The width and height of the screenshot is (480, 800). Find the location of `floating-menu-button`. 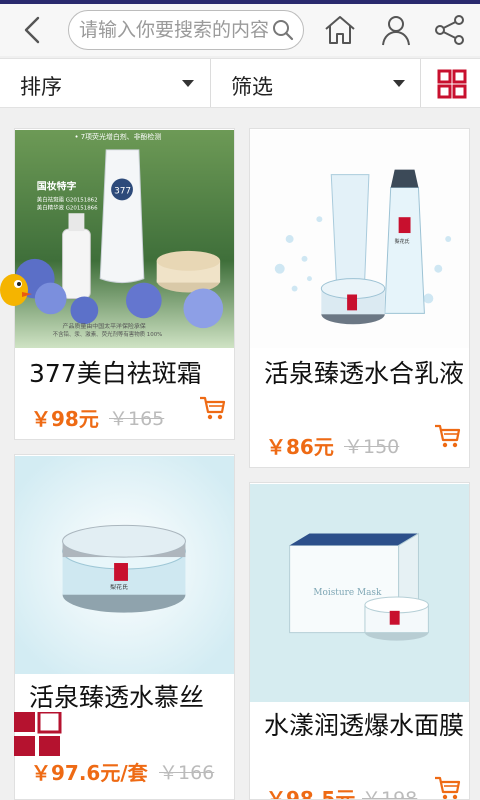

floating-menu-button is located at coordinates (38, 734).